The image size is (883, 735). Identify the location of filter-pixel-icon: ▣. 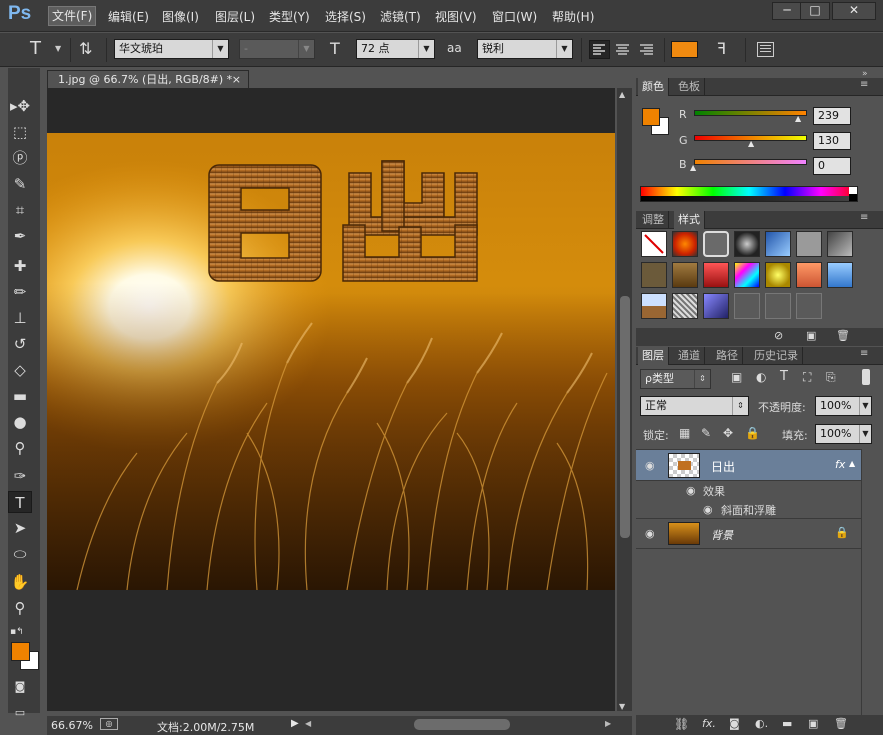
(736, 377).